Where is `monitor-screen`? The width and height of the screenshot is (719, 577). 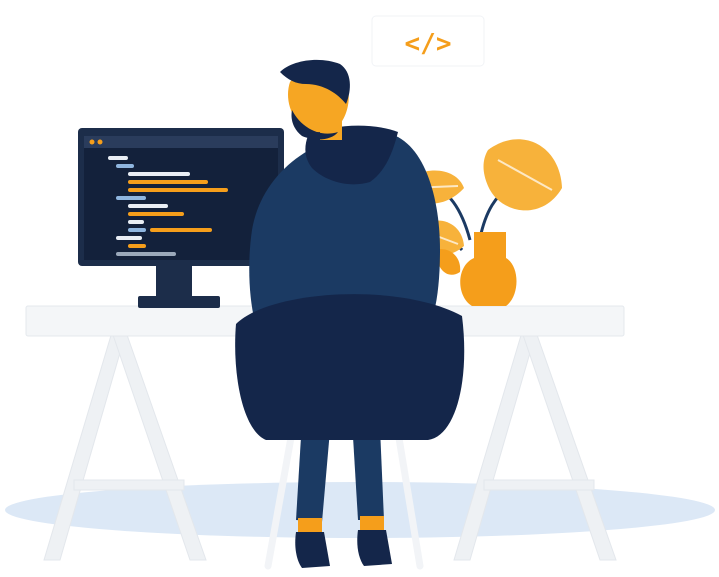
monitor-screen is located at coordinates (181, 198).